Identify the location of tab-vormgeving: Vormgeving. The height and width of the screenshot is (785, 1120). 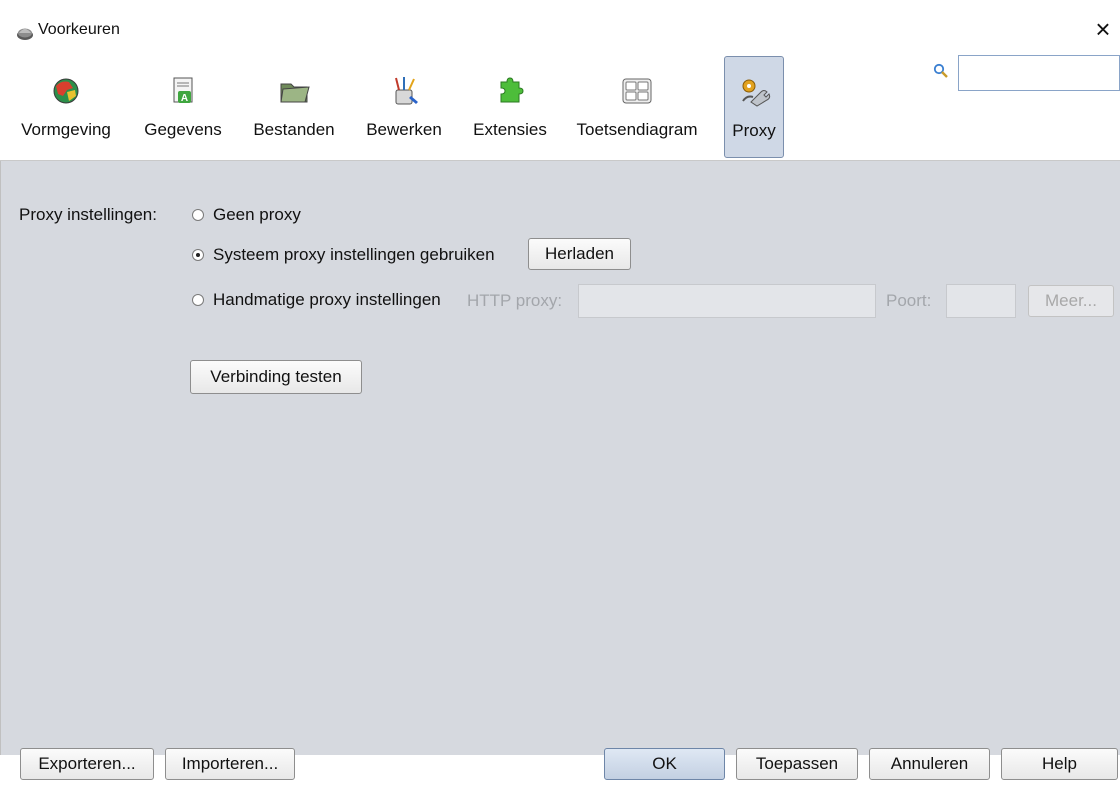
(66, 106).